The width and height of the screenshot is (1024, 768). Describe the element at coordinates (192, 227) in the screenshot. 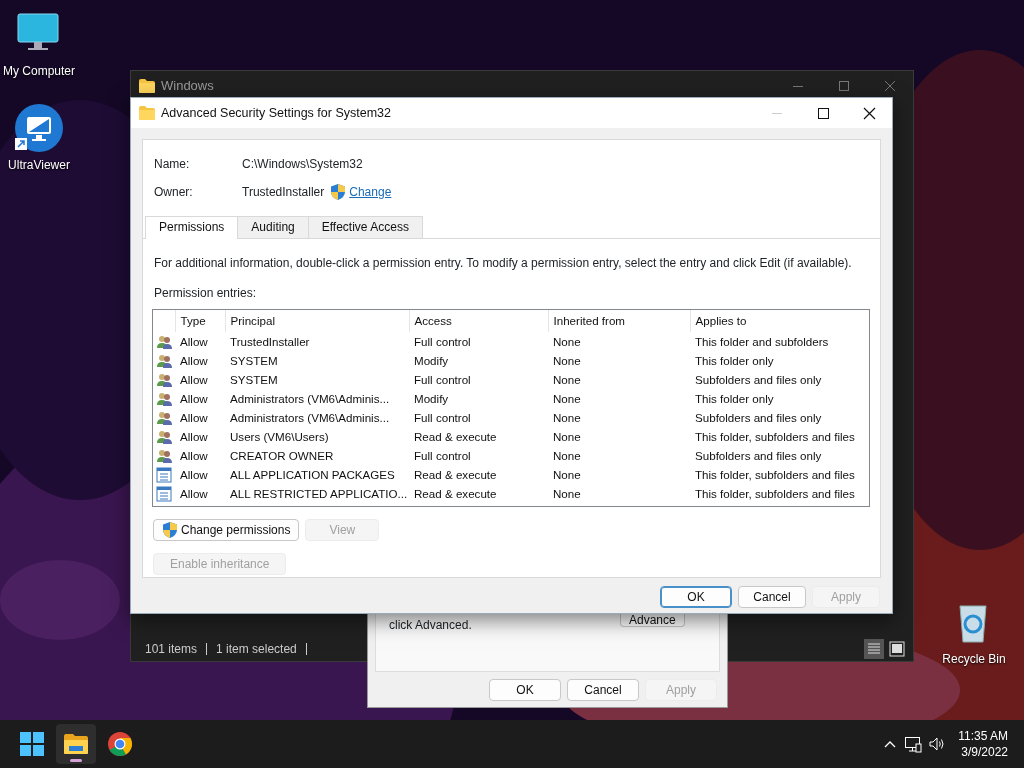

I see `tab: Permissions` at that location.